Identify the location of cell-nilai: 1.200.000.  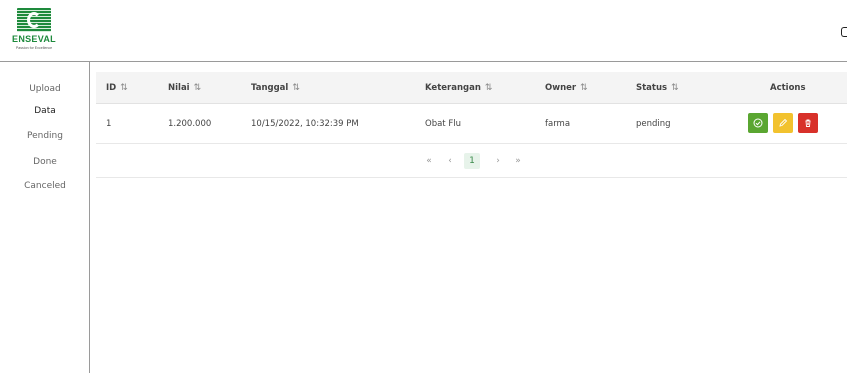
(190, 124).